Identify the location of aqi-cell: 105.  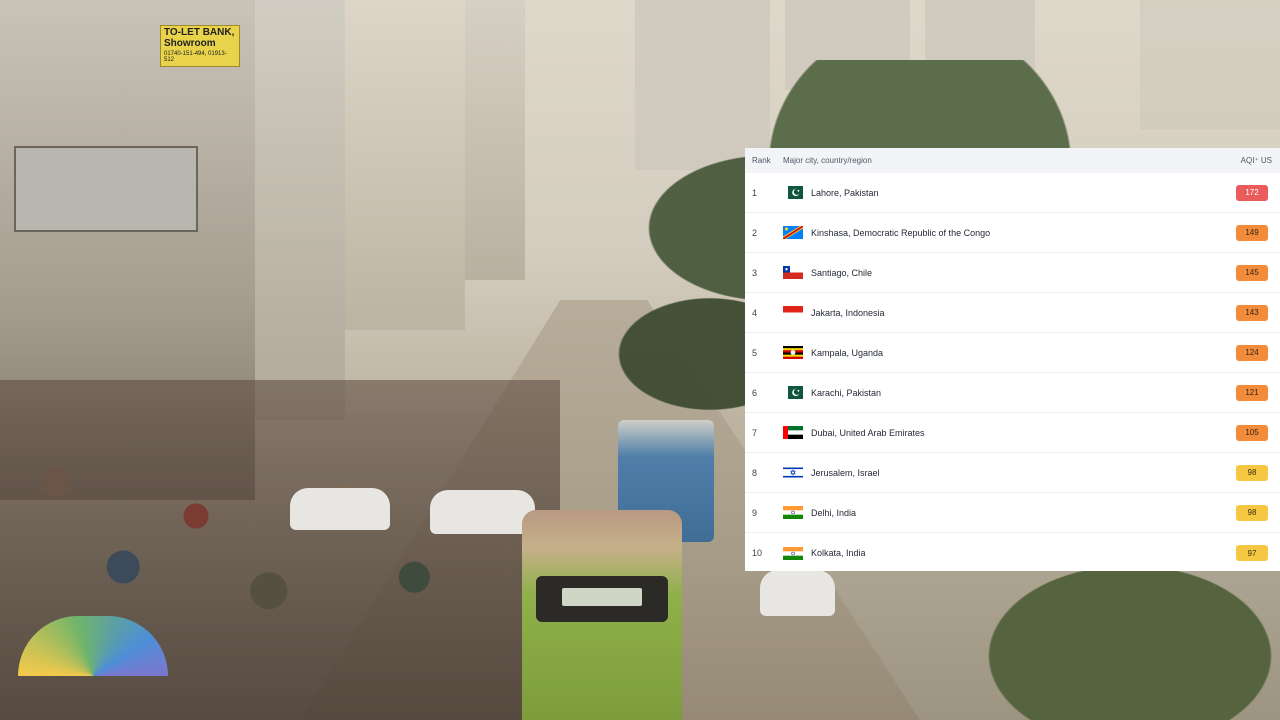
(1250, 432).